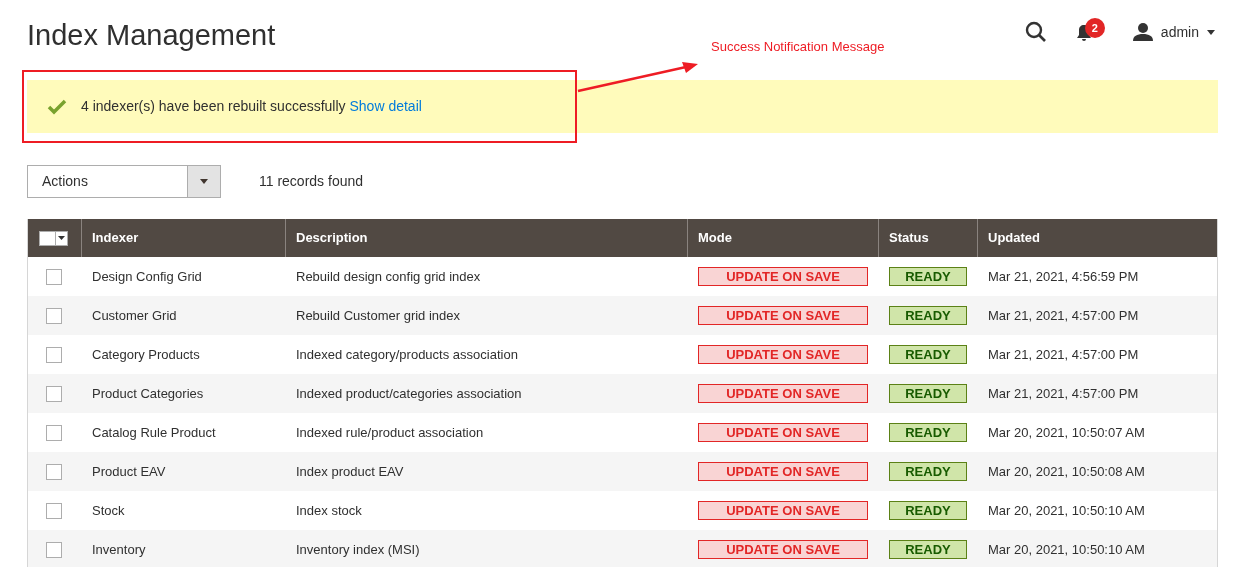 This screenshot has height=567, width=1245. I want to click on check-icon, so click(57, 106).